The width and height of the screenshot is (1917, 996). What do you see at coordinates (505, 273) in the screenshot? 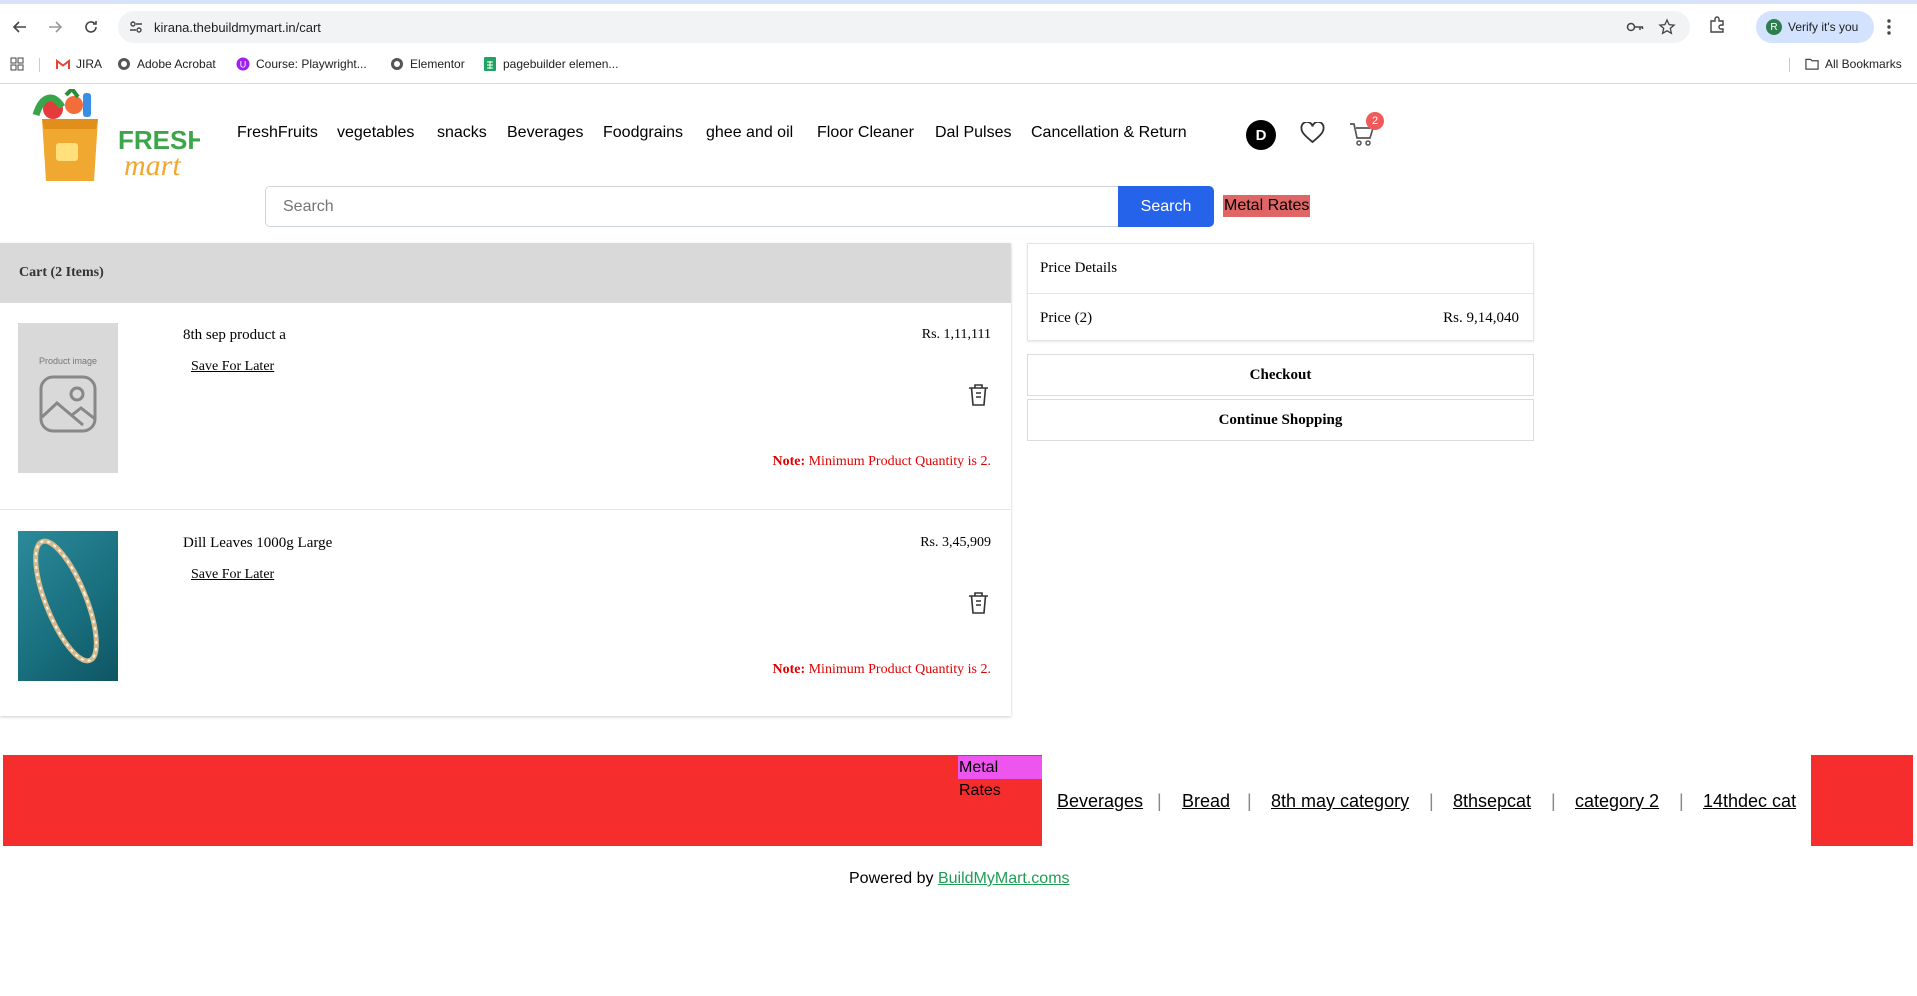
I see `cart-title: Cart (2 Items)` at bounding box center [505, 273].